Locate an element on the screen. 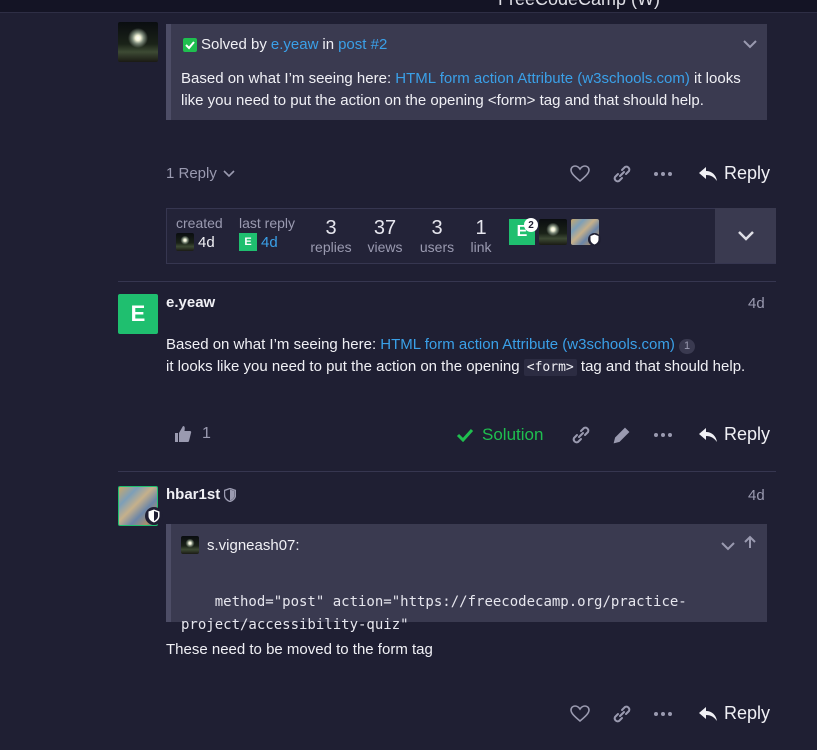  solved-prefix: Solved by is located at coordinates (234, 44).